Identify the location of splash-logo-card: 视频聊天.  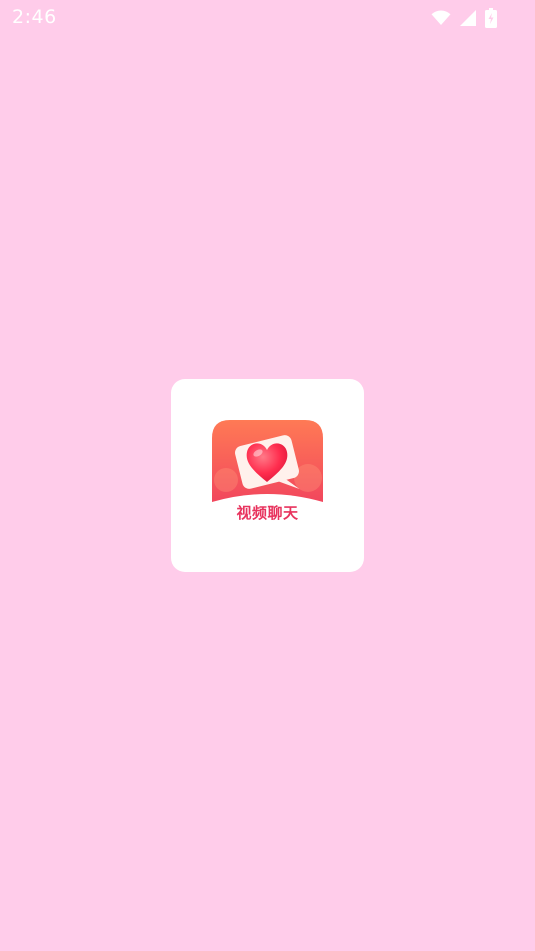
(267, 475).